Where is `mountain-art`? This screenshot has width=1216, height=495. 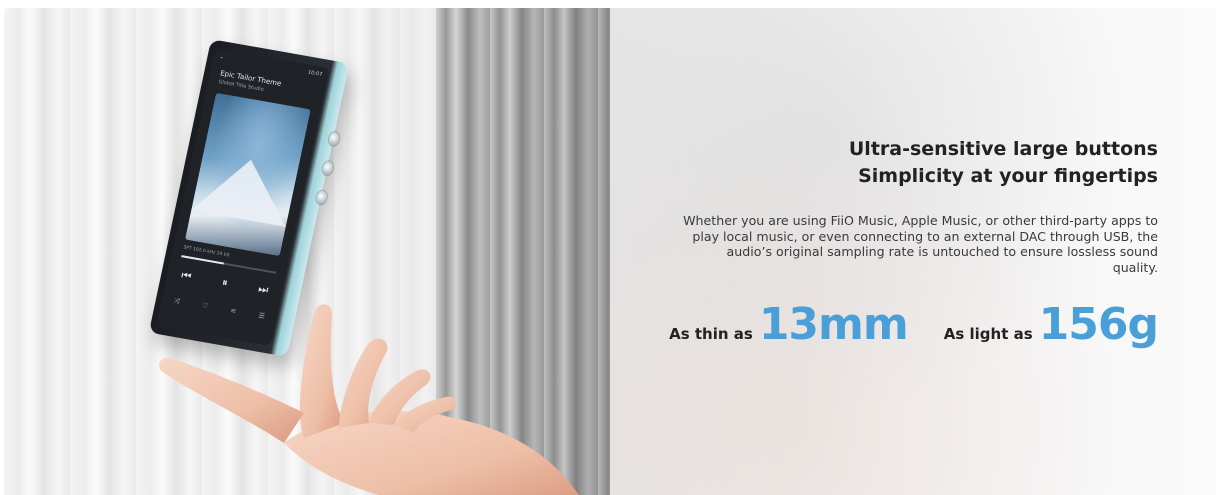 mountain-art is located at coordinates (245, 189).